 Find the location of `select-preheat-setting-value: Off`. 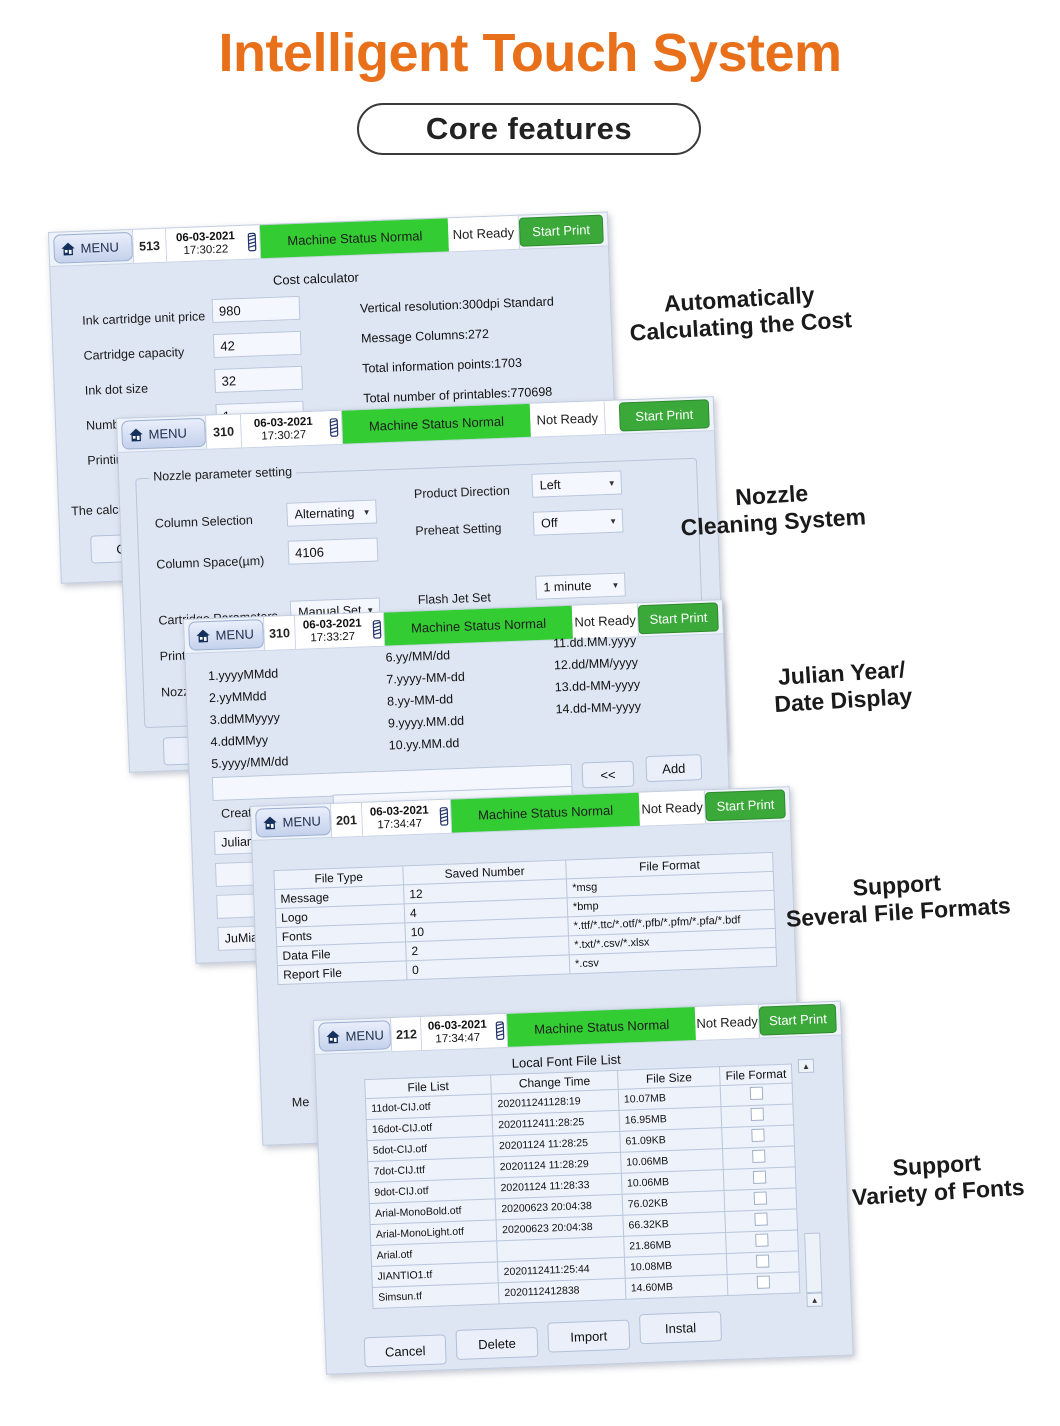

select-preheat-setting-value: Off is located at coordinates (549, 523).